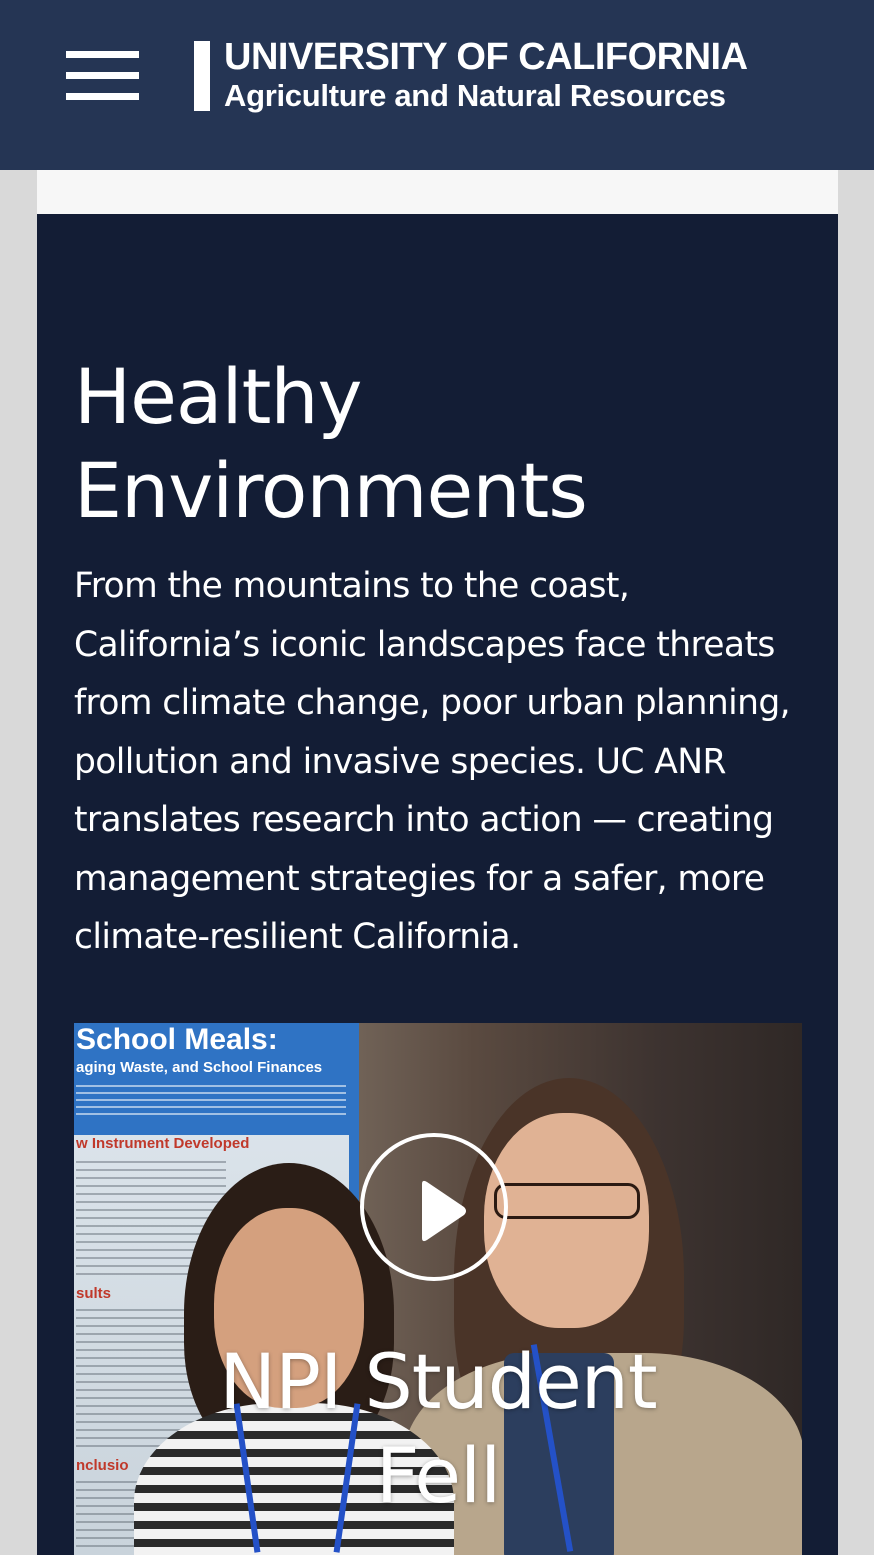 Image resolution: width=874 pixels, height=1555 pixels. What do you see at coordinates (94, 1293) in the screenshot?
I see `poster-results-heading: sults` at bounding box center [94, 1293].